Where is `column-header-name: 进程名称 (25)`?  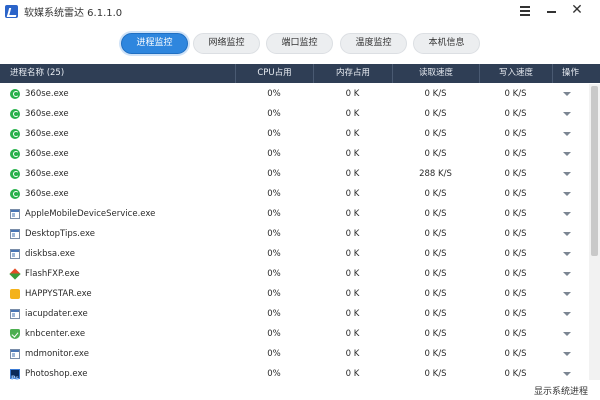
column-header-name: 进程名称 (25) is located at coordinates (117, 73).